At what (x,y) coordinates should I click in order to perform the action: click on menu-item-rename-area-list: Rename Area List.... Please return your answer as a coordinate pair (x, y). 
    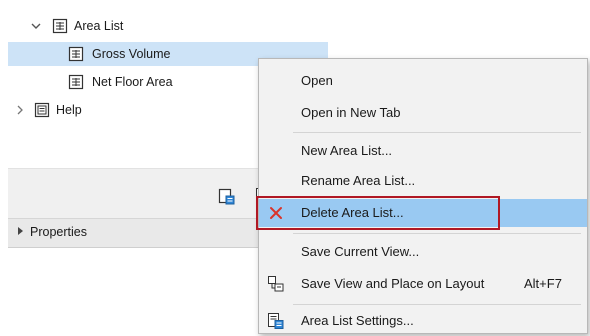
    Looking at the image, I should click on (423, 181).